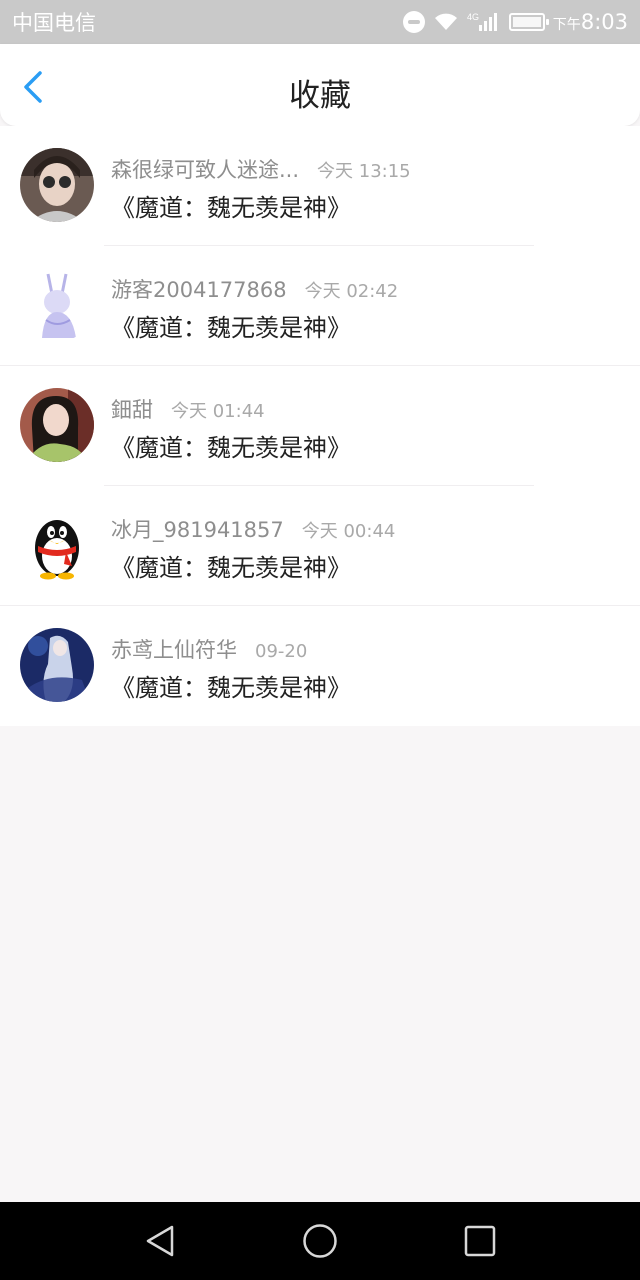 The height and width of the screenshot is (1280, 640). Describe the element at coordinates (473, 17) in the screenshot. I see `network-type: 4G` at that location.